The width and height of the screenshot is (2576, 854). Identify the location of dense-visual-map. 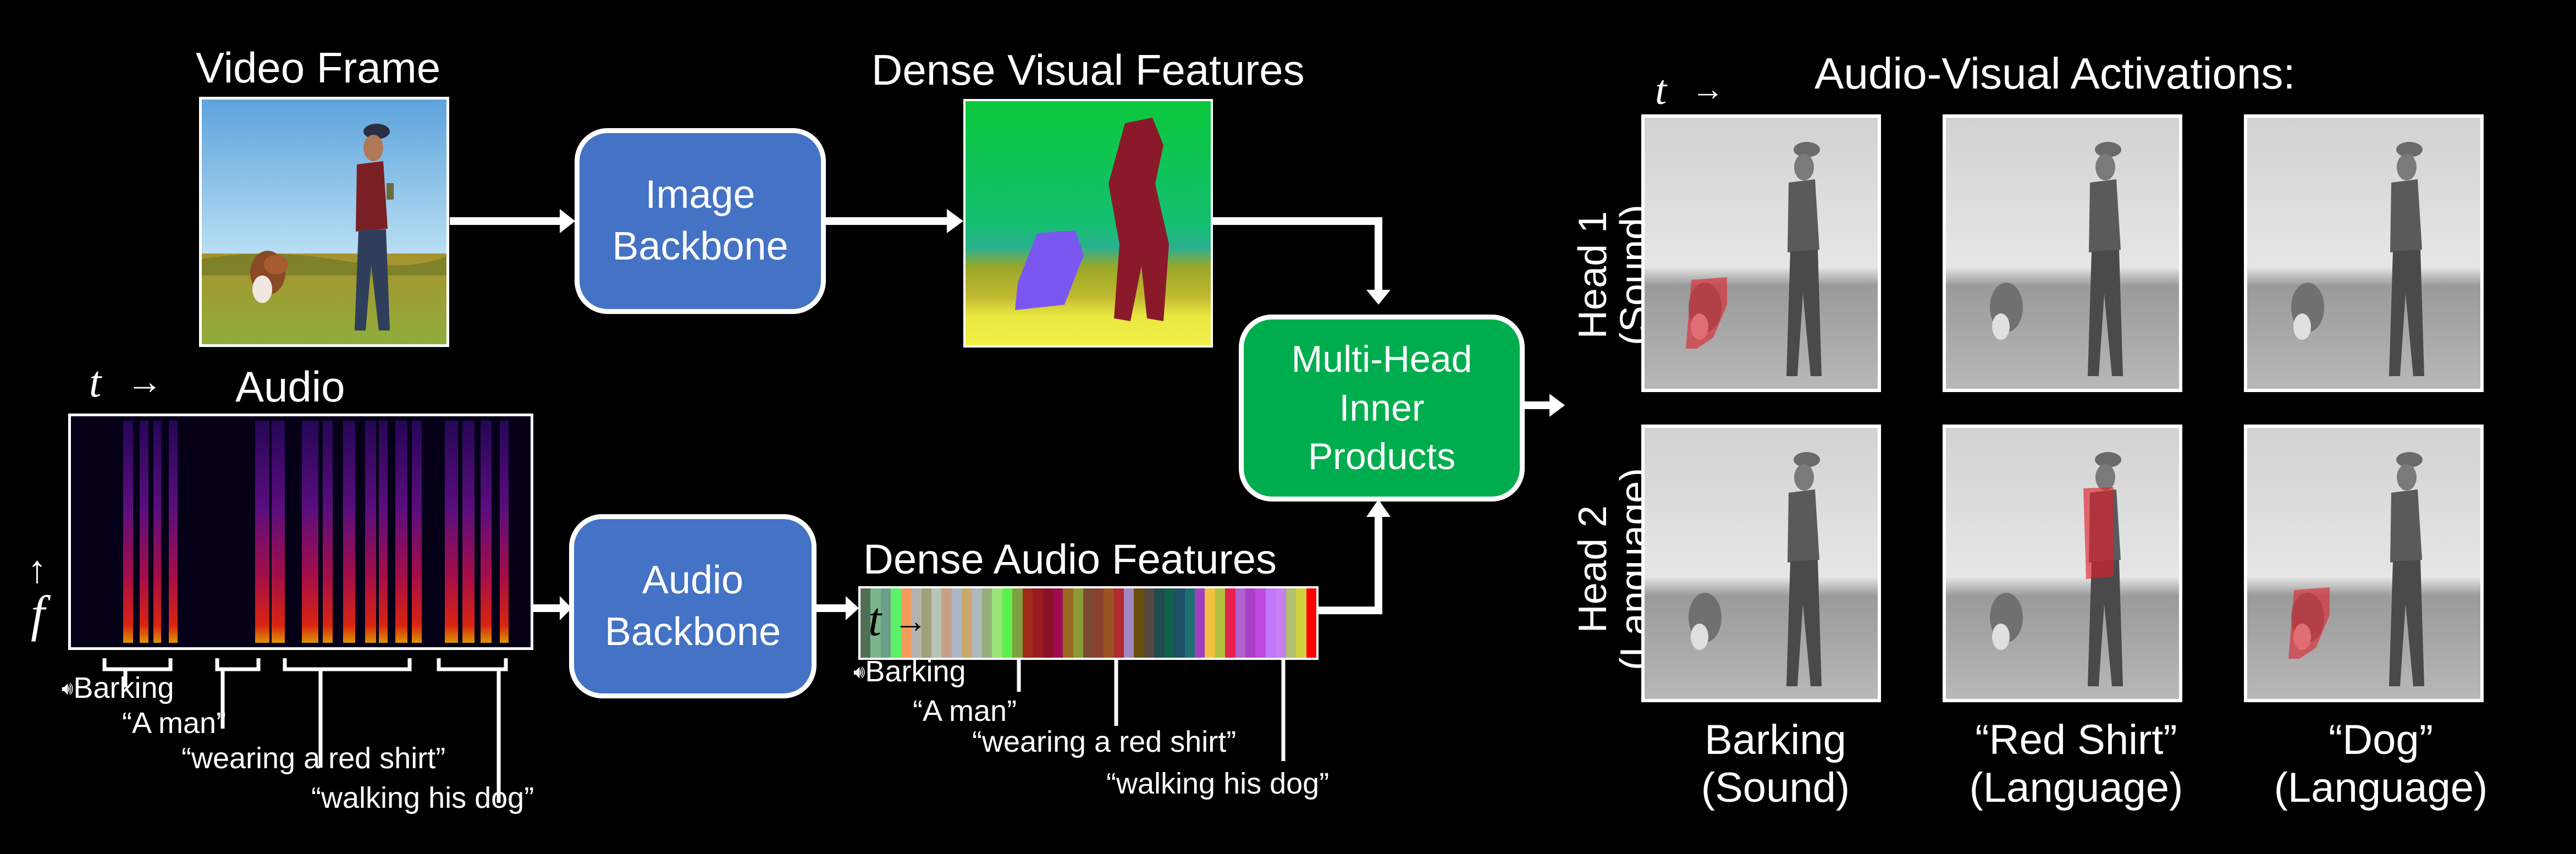
(1088, 223).